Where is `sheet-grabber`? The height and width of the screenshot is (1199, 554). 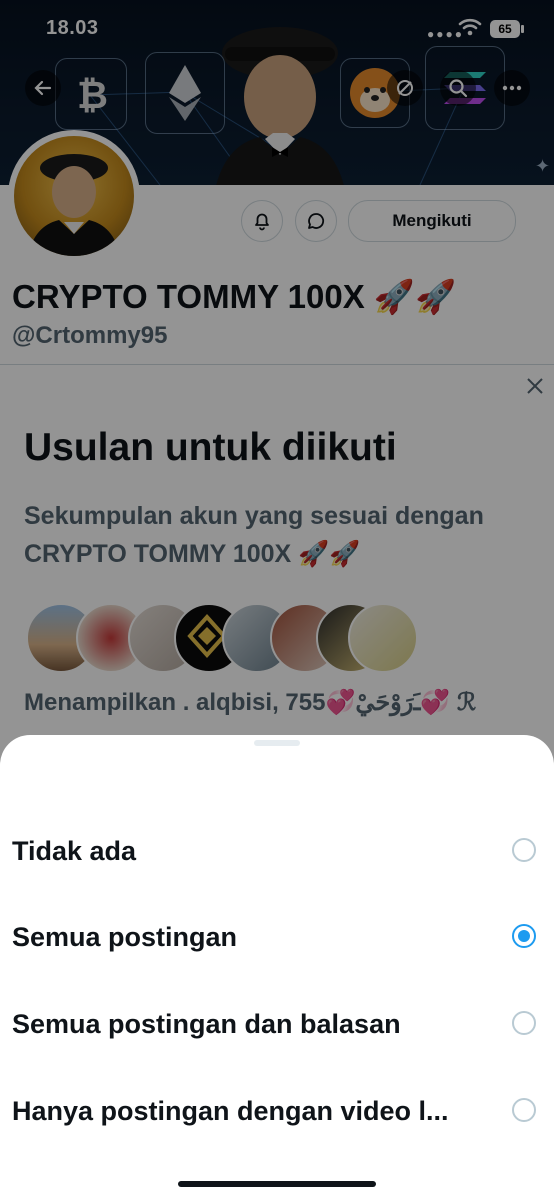 sheet-grabber is located at coordinates (277, 743).